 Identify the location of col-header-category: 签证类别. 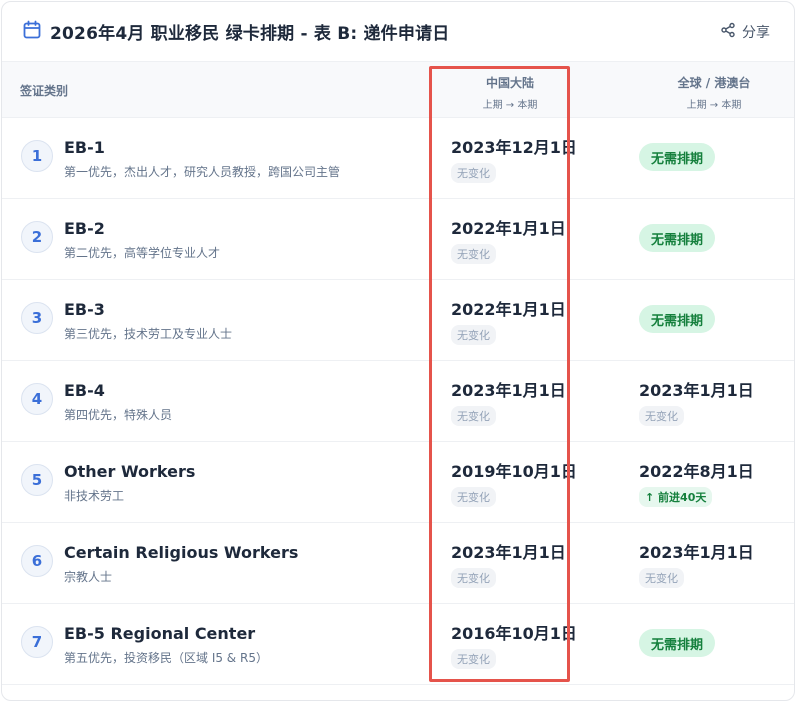
(44, 91).